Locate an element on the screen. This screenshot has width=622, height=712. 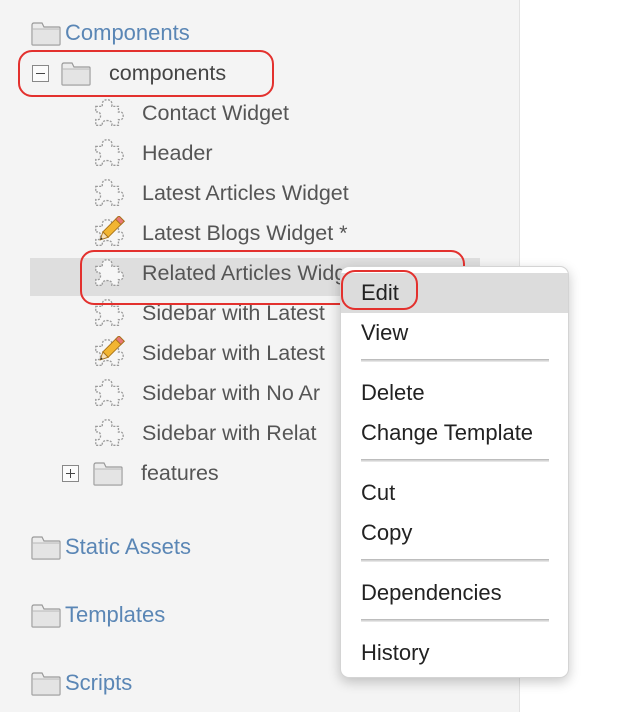
menu-item-edit: Edit is located at coordinates (454, 293).